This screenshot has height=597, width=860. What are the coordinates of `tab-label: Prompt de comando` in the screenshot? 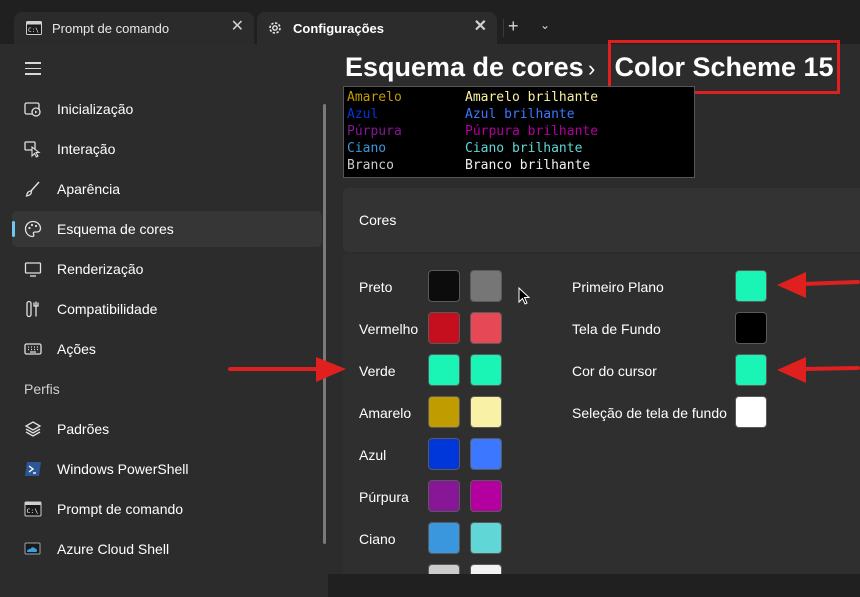 It's located at (111, 28).